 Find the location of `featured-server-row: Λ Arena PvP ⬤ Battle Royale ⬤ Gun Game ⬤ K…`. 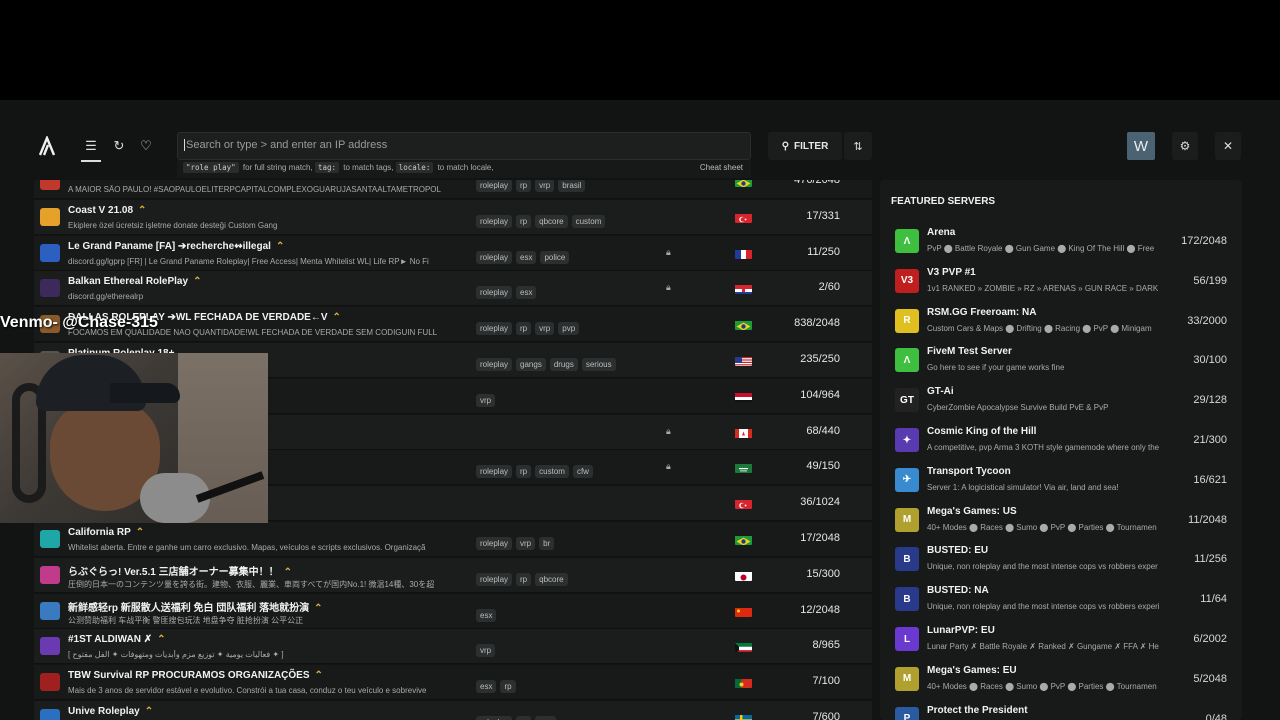

featured-server-row: Λ Arena PvP ⬤ Battle Royale ⬤ Gun Game ⬤ K… is located at coordinates (1061, 240).